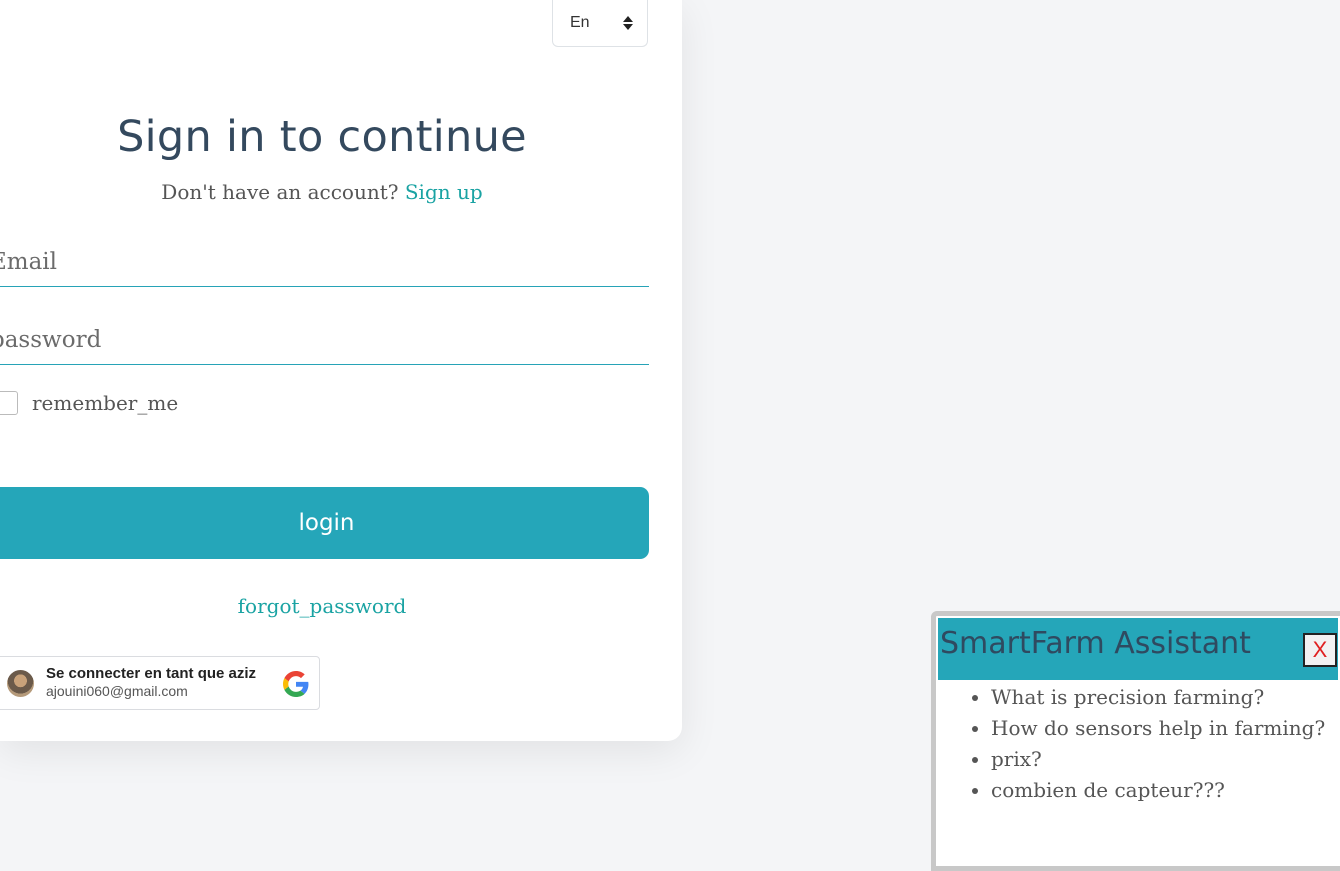  I want to click on remember-me-label: remember_me, so click(105, 403).